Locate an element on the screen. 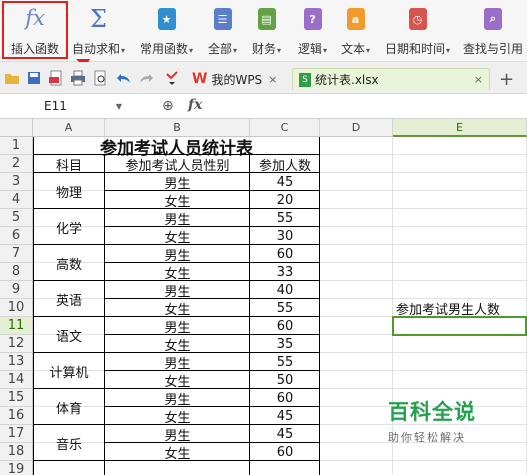 The width and height of the screenshot is (527, 475). chevron-down-icon: ▼ is located at coordinates (119, 106).